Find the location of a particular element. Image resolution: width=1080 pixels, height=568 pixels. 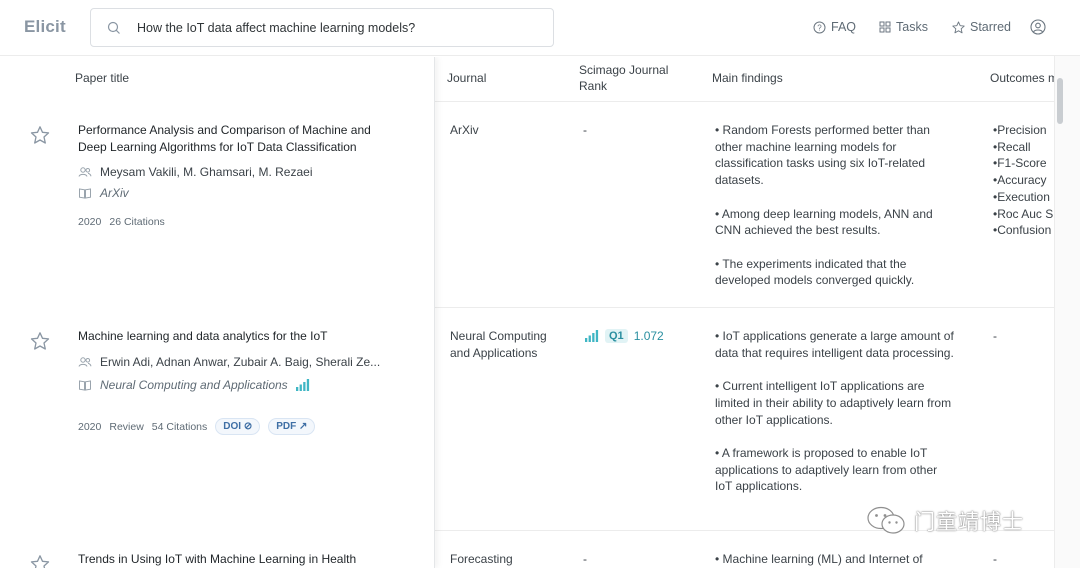

col-header-rank-line2: Rank is located at coordinates (593, 86).